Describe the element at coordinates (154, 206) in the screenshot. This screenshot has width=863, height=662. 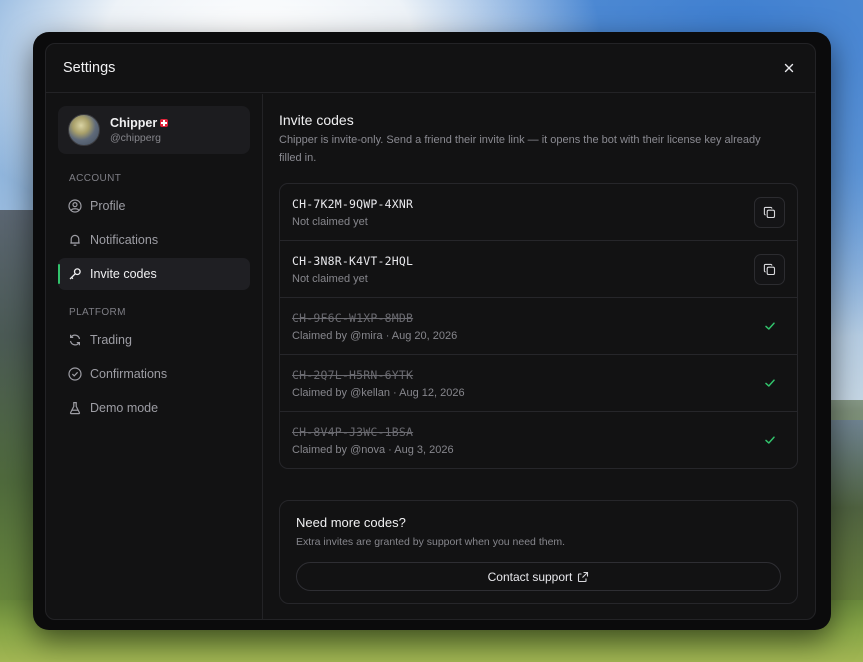
I see `sidebar-item-profile: Profile` at that location.